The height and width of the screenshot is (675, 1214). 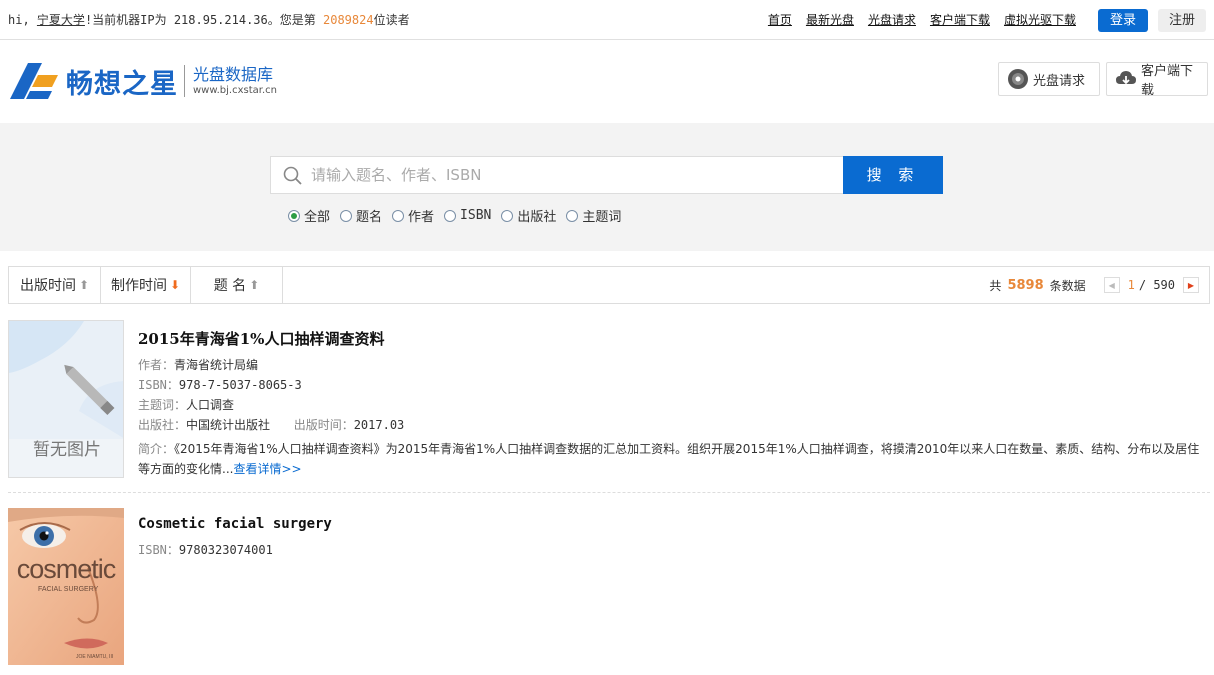 I want to click on login-button: 登录, so click(x=1123, y=20).